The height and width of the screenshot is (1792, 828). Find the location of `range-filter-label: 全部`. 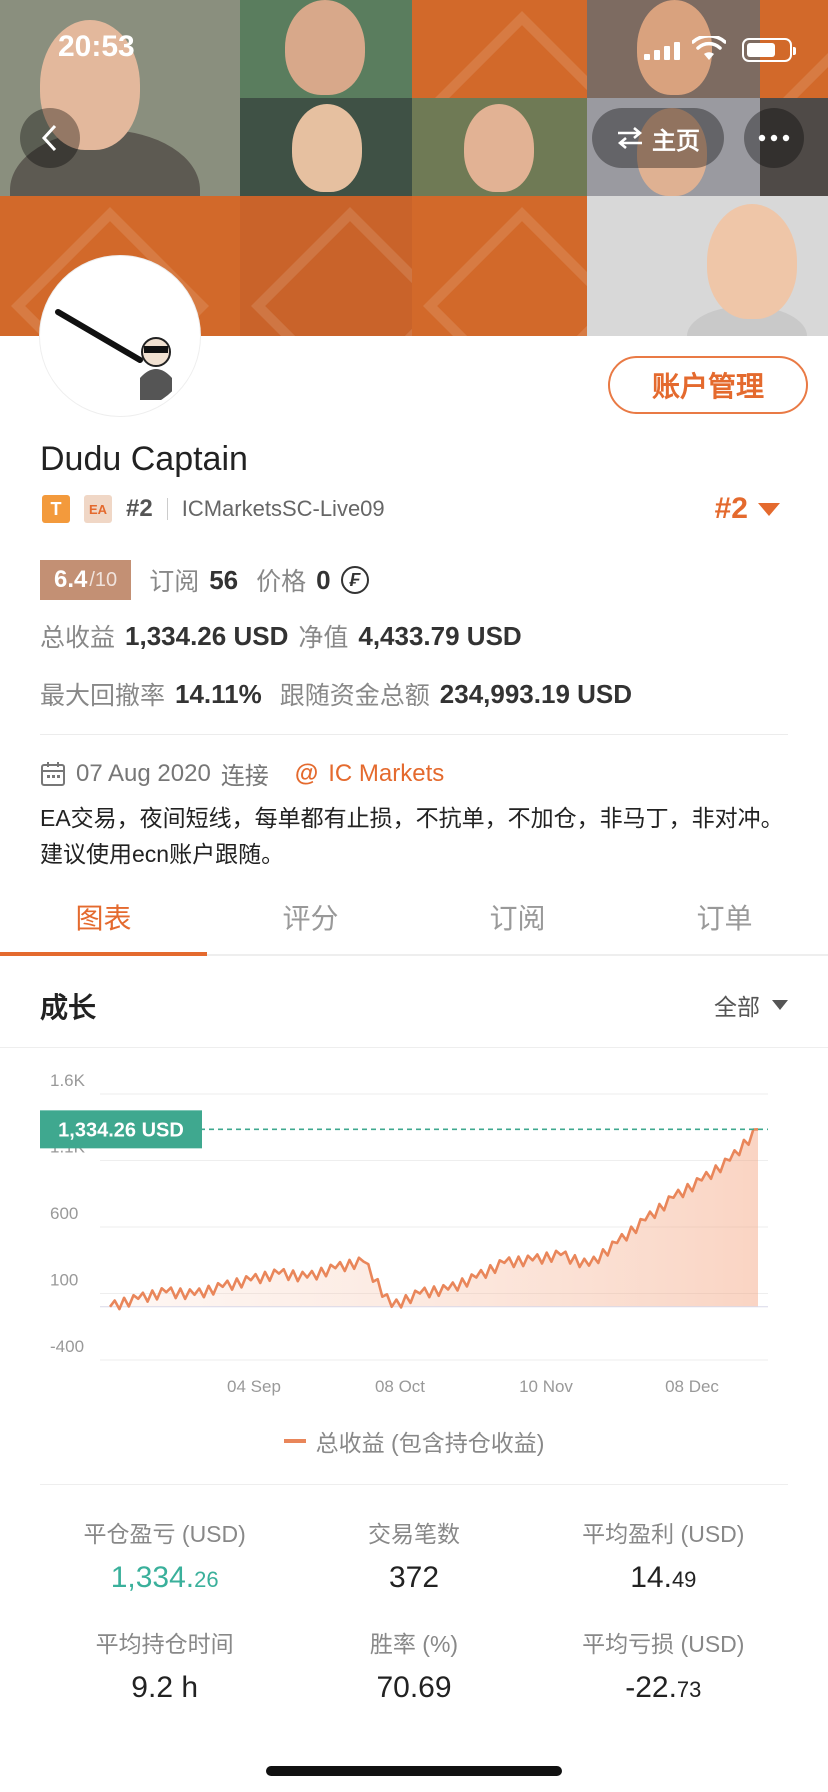

range-filter-label: 全部 is located at coordinates (737, 1007).